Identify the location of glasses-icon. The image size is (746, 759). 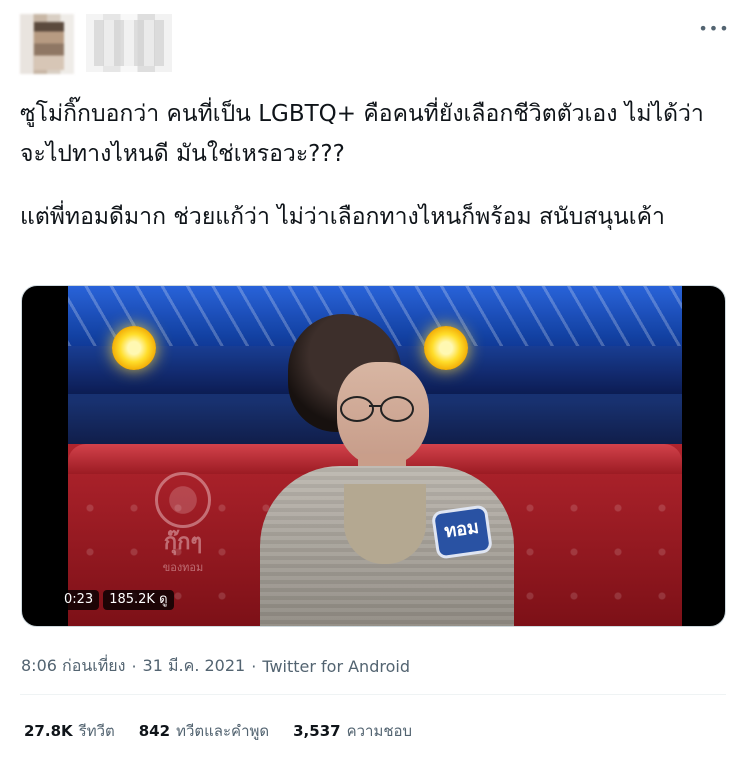
(389, 409).